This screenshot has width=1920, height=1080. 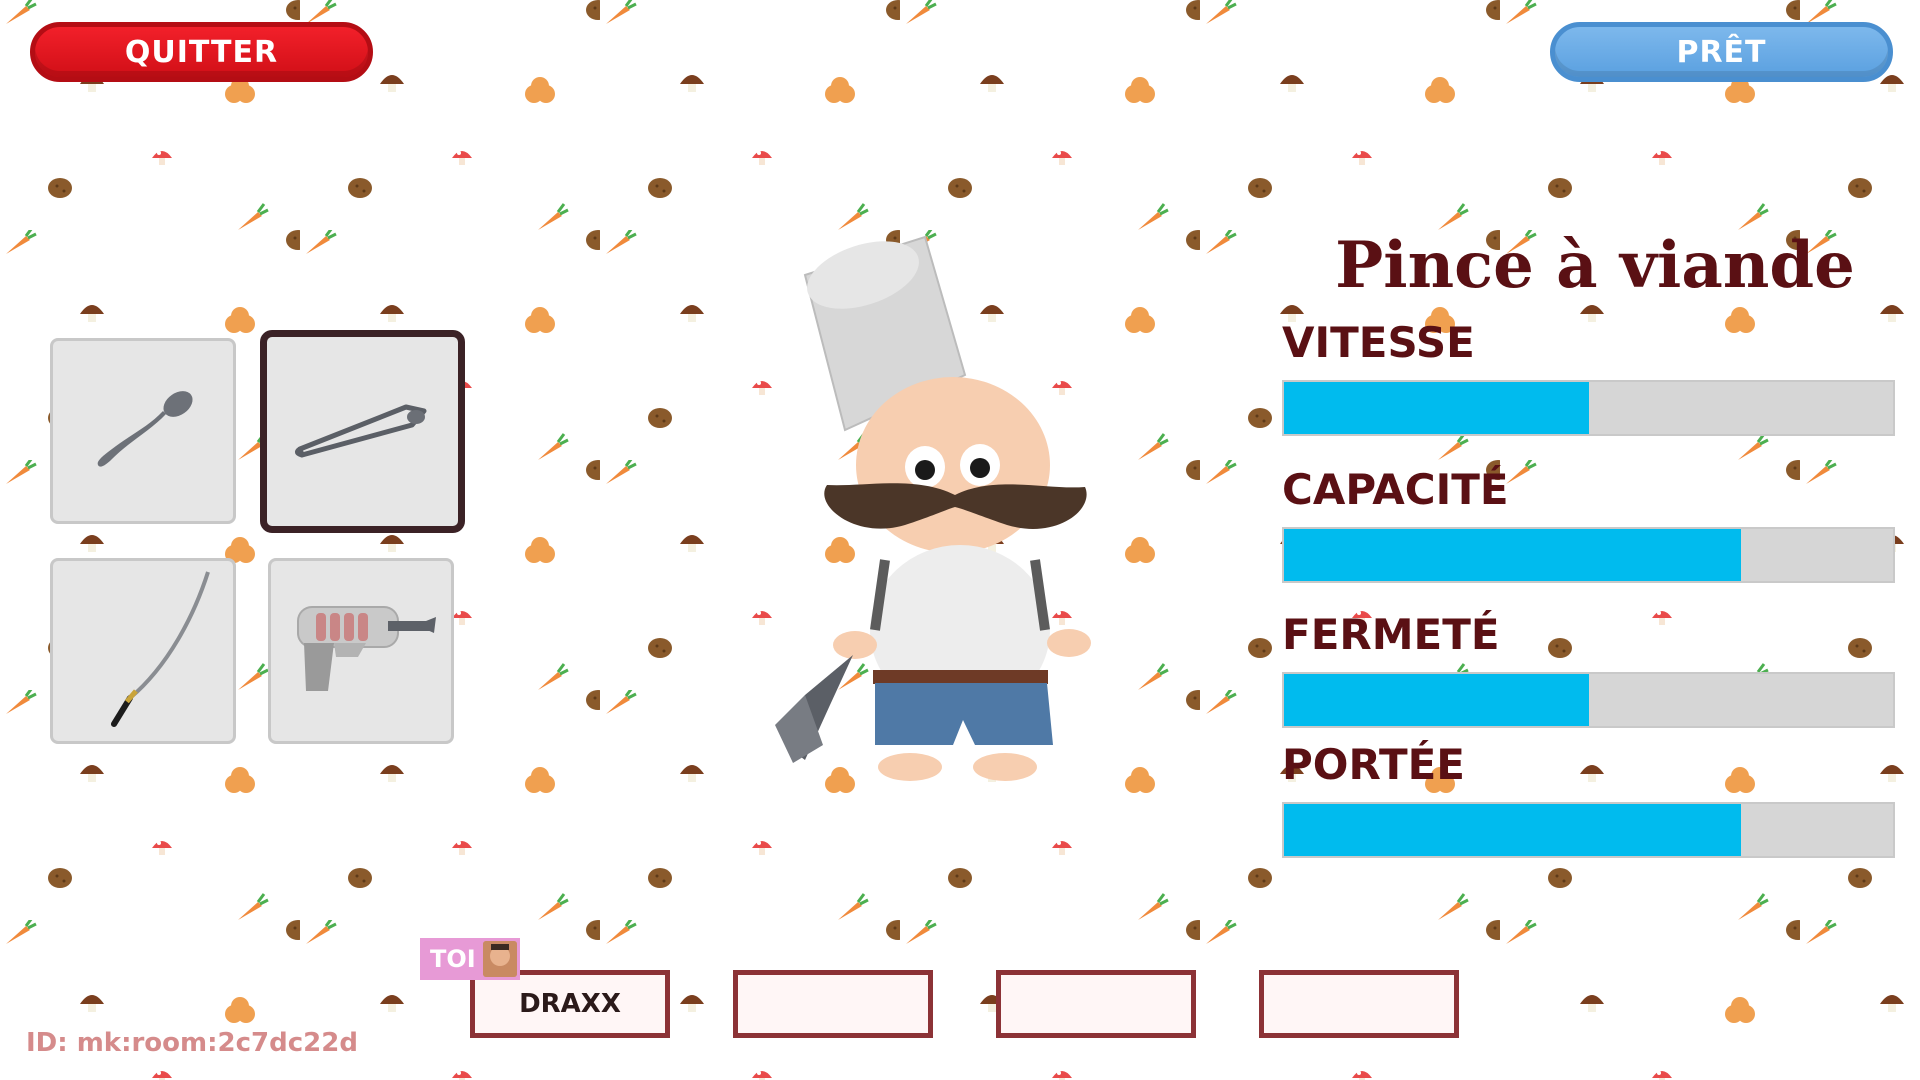 I want to click on tool-slot-blaster, so click(x=361, y=651).